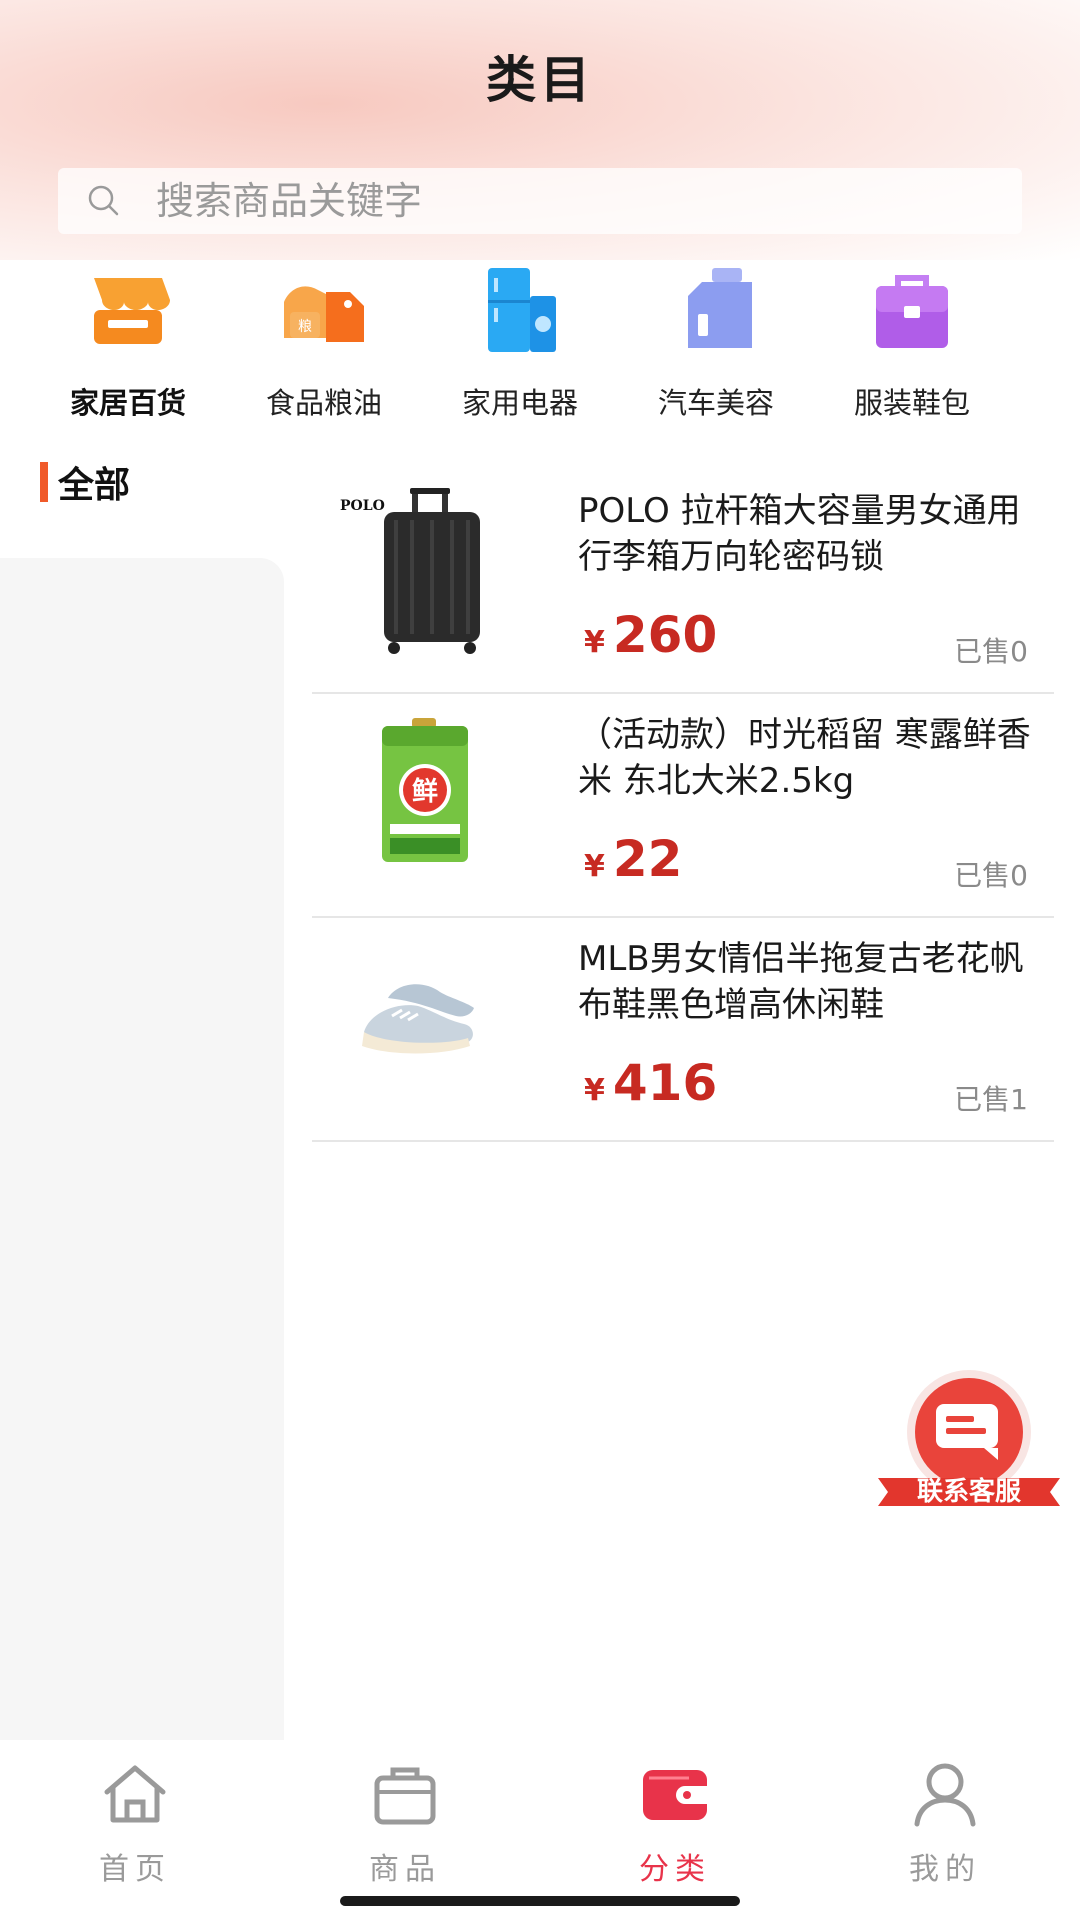 This screenshot has width=1080, height=1920. Describe the element at coordinates (720, 308) in the screenshot. I see `car-care-bottle-icon` at that location.